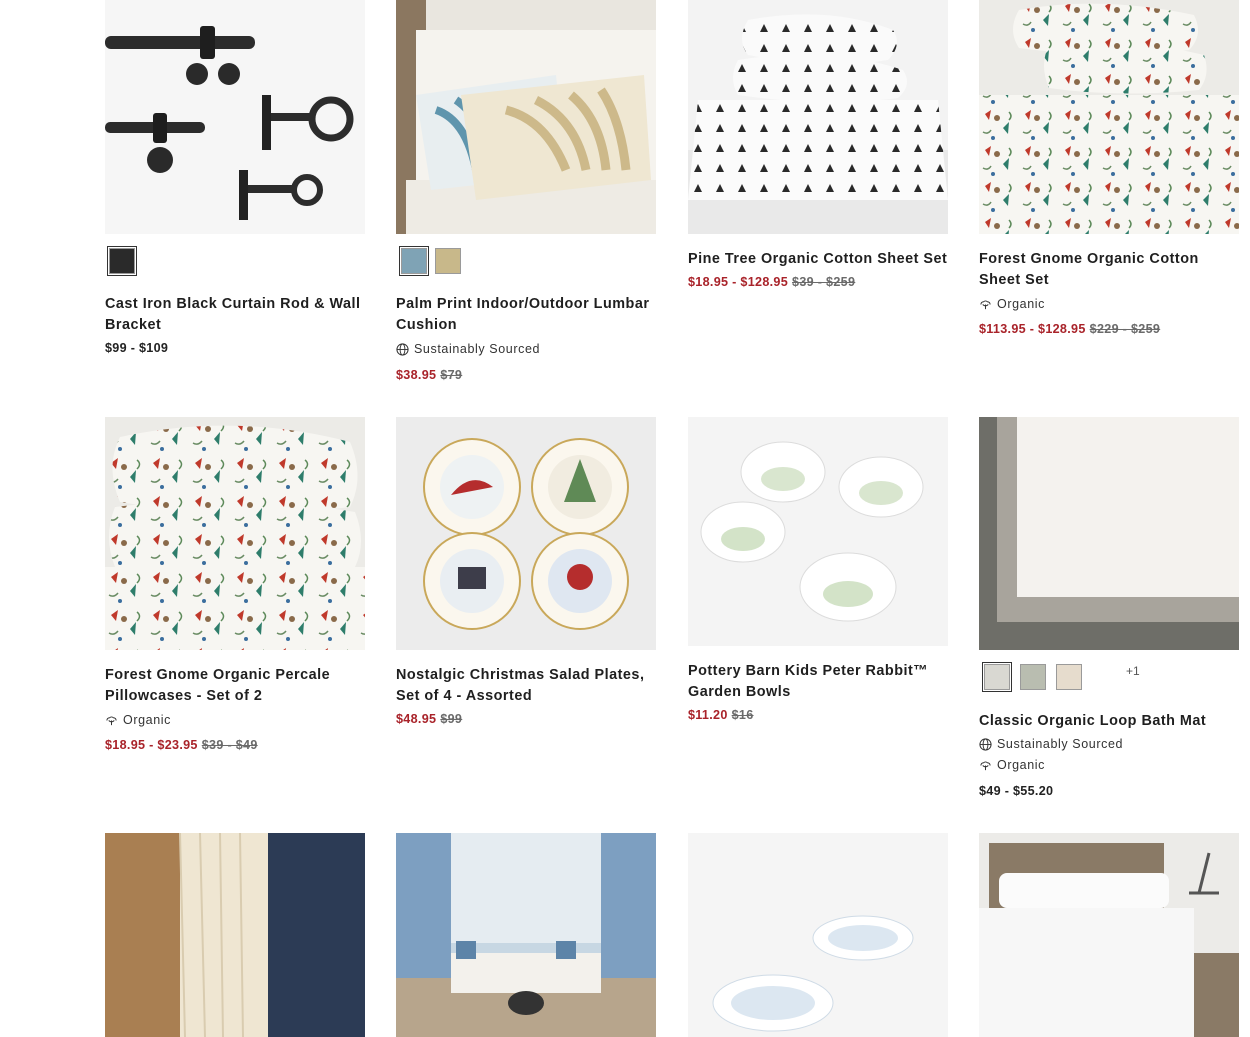 The width and height of the screenshot is (1250, 1037). I want to click on product-title-line: Set of 4 - Assorted, so click(464, 696).